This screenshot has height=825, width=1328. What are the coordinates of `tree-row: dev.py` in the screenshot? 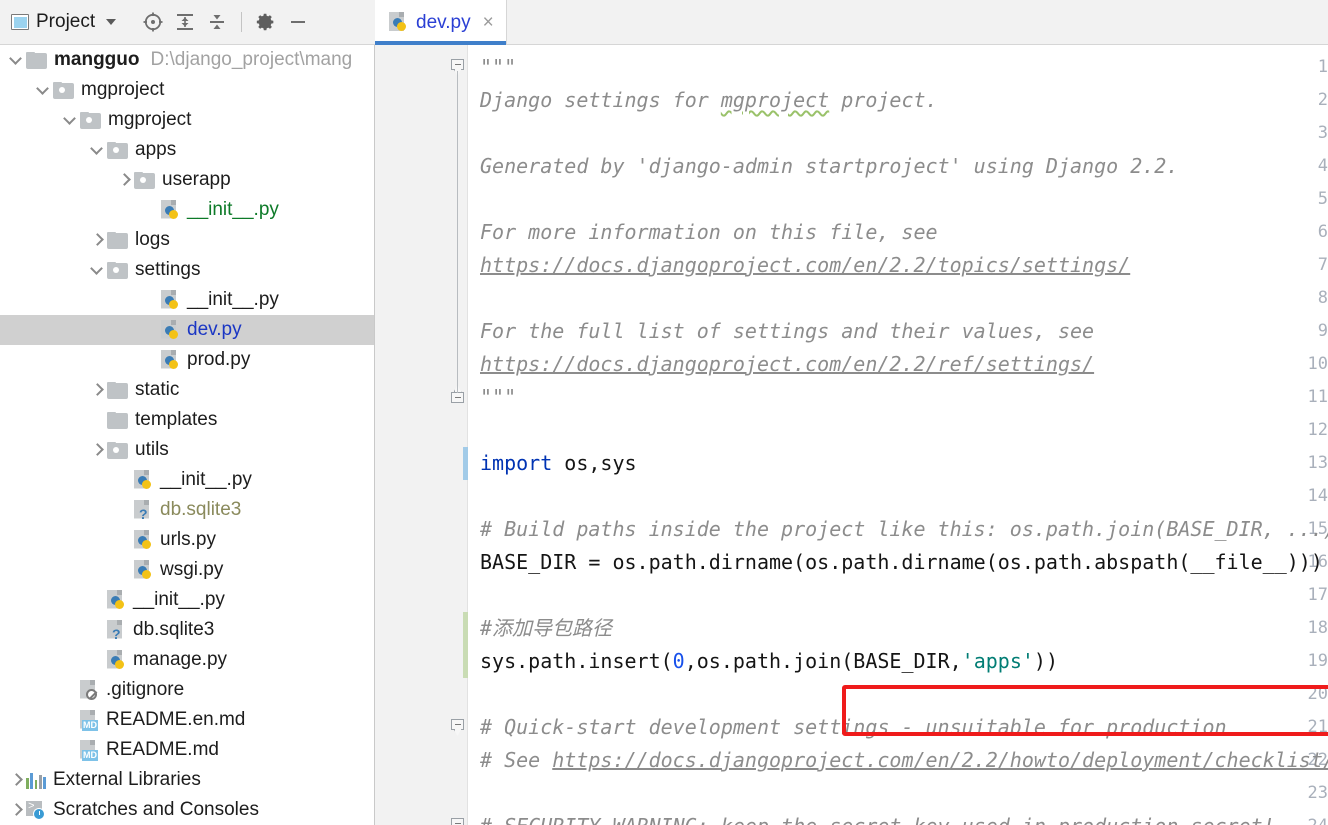 It's located at (187, 330).